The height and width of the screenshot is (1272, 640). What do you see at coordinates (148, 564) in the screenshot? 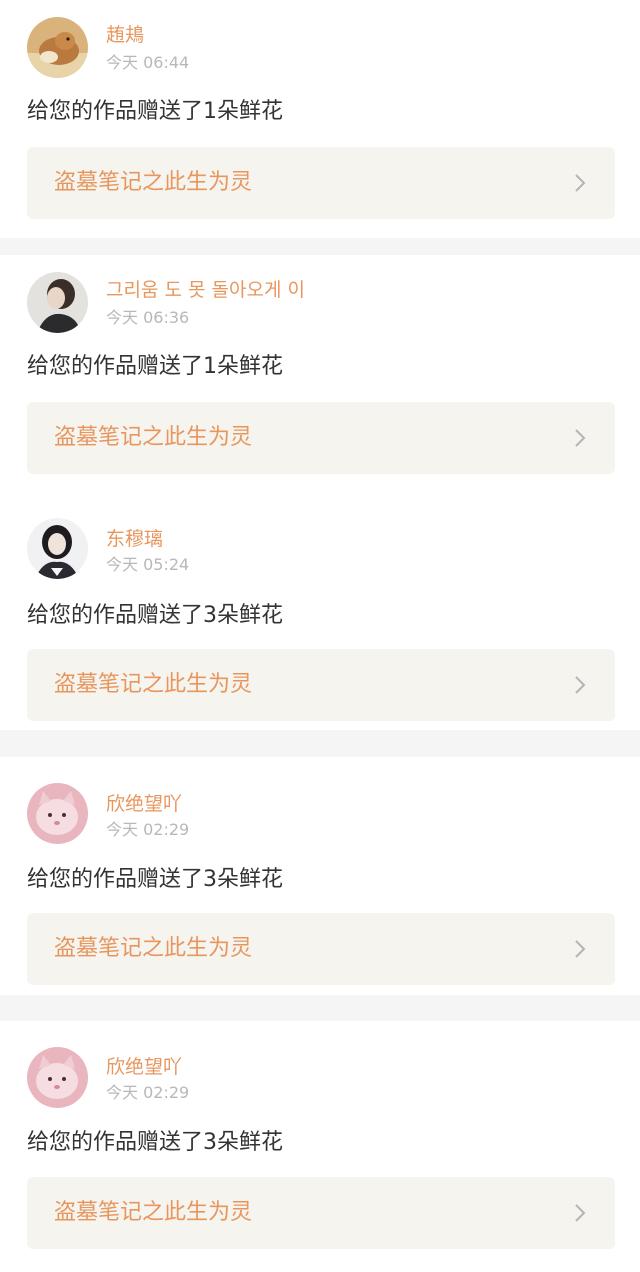
I see `timestamp: 今天 05:24` at bounding box center [148, 564].